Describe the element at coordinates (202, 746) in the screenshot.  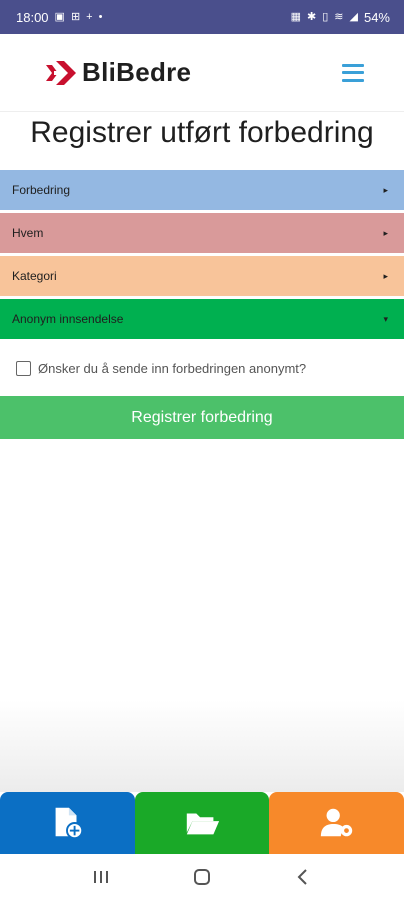
I see `bottom-shade` at that location.